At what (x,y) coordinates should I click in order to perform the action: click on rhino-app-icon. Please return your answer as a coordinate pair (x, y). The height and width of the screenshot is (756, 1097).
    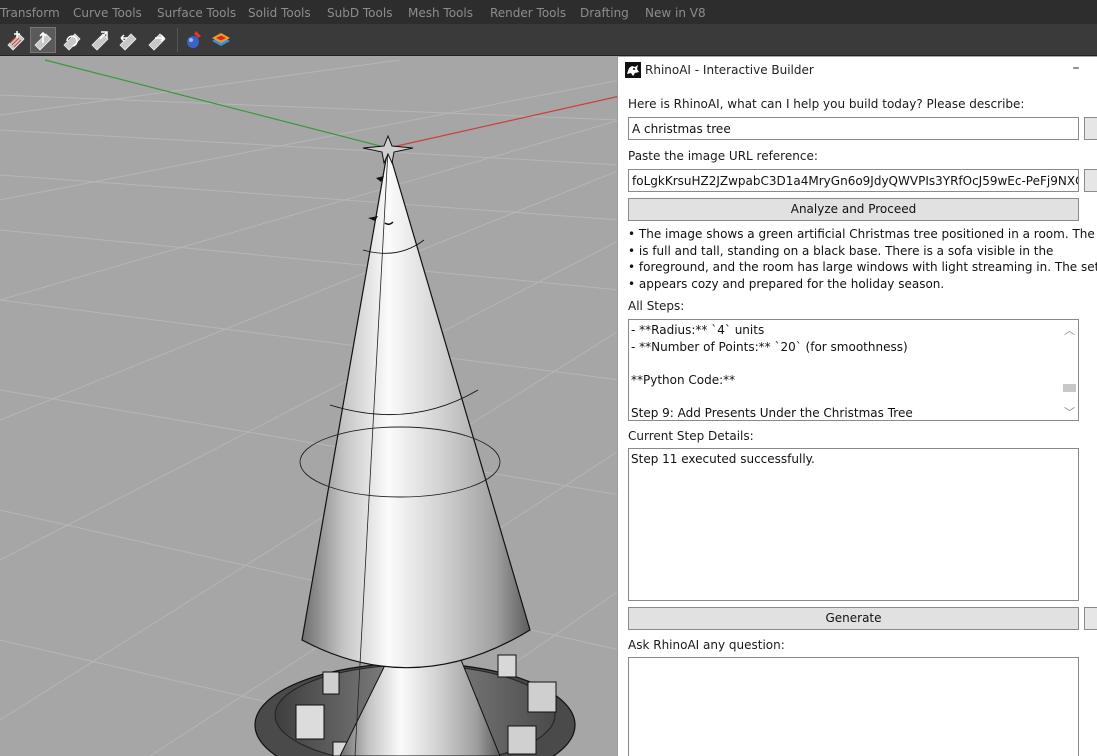
    Looking at the image, I should click on (633, 70).